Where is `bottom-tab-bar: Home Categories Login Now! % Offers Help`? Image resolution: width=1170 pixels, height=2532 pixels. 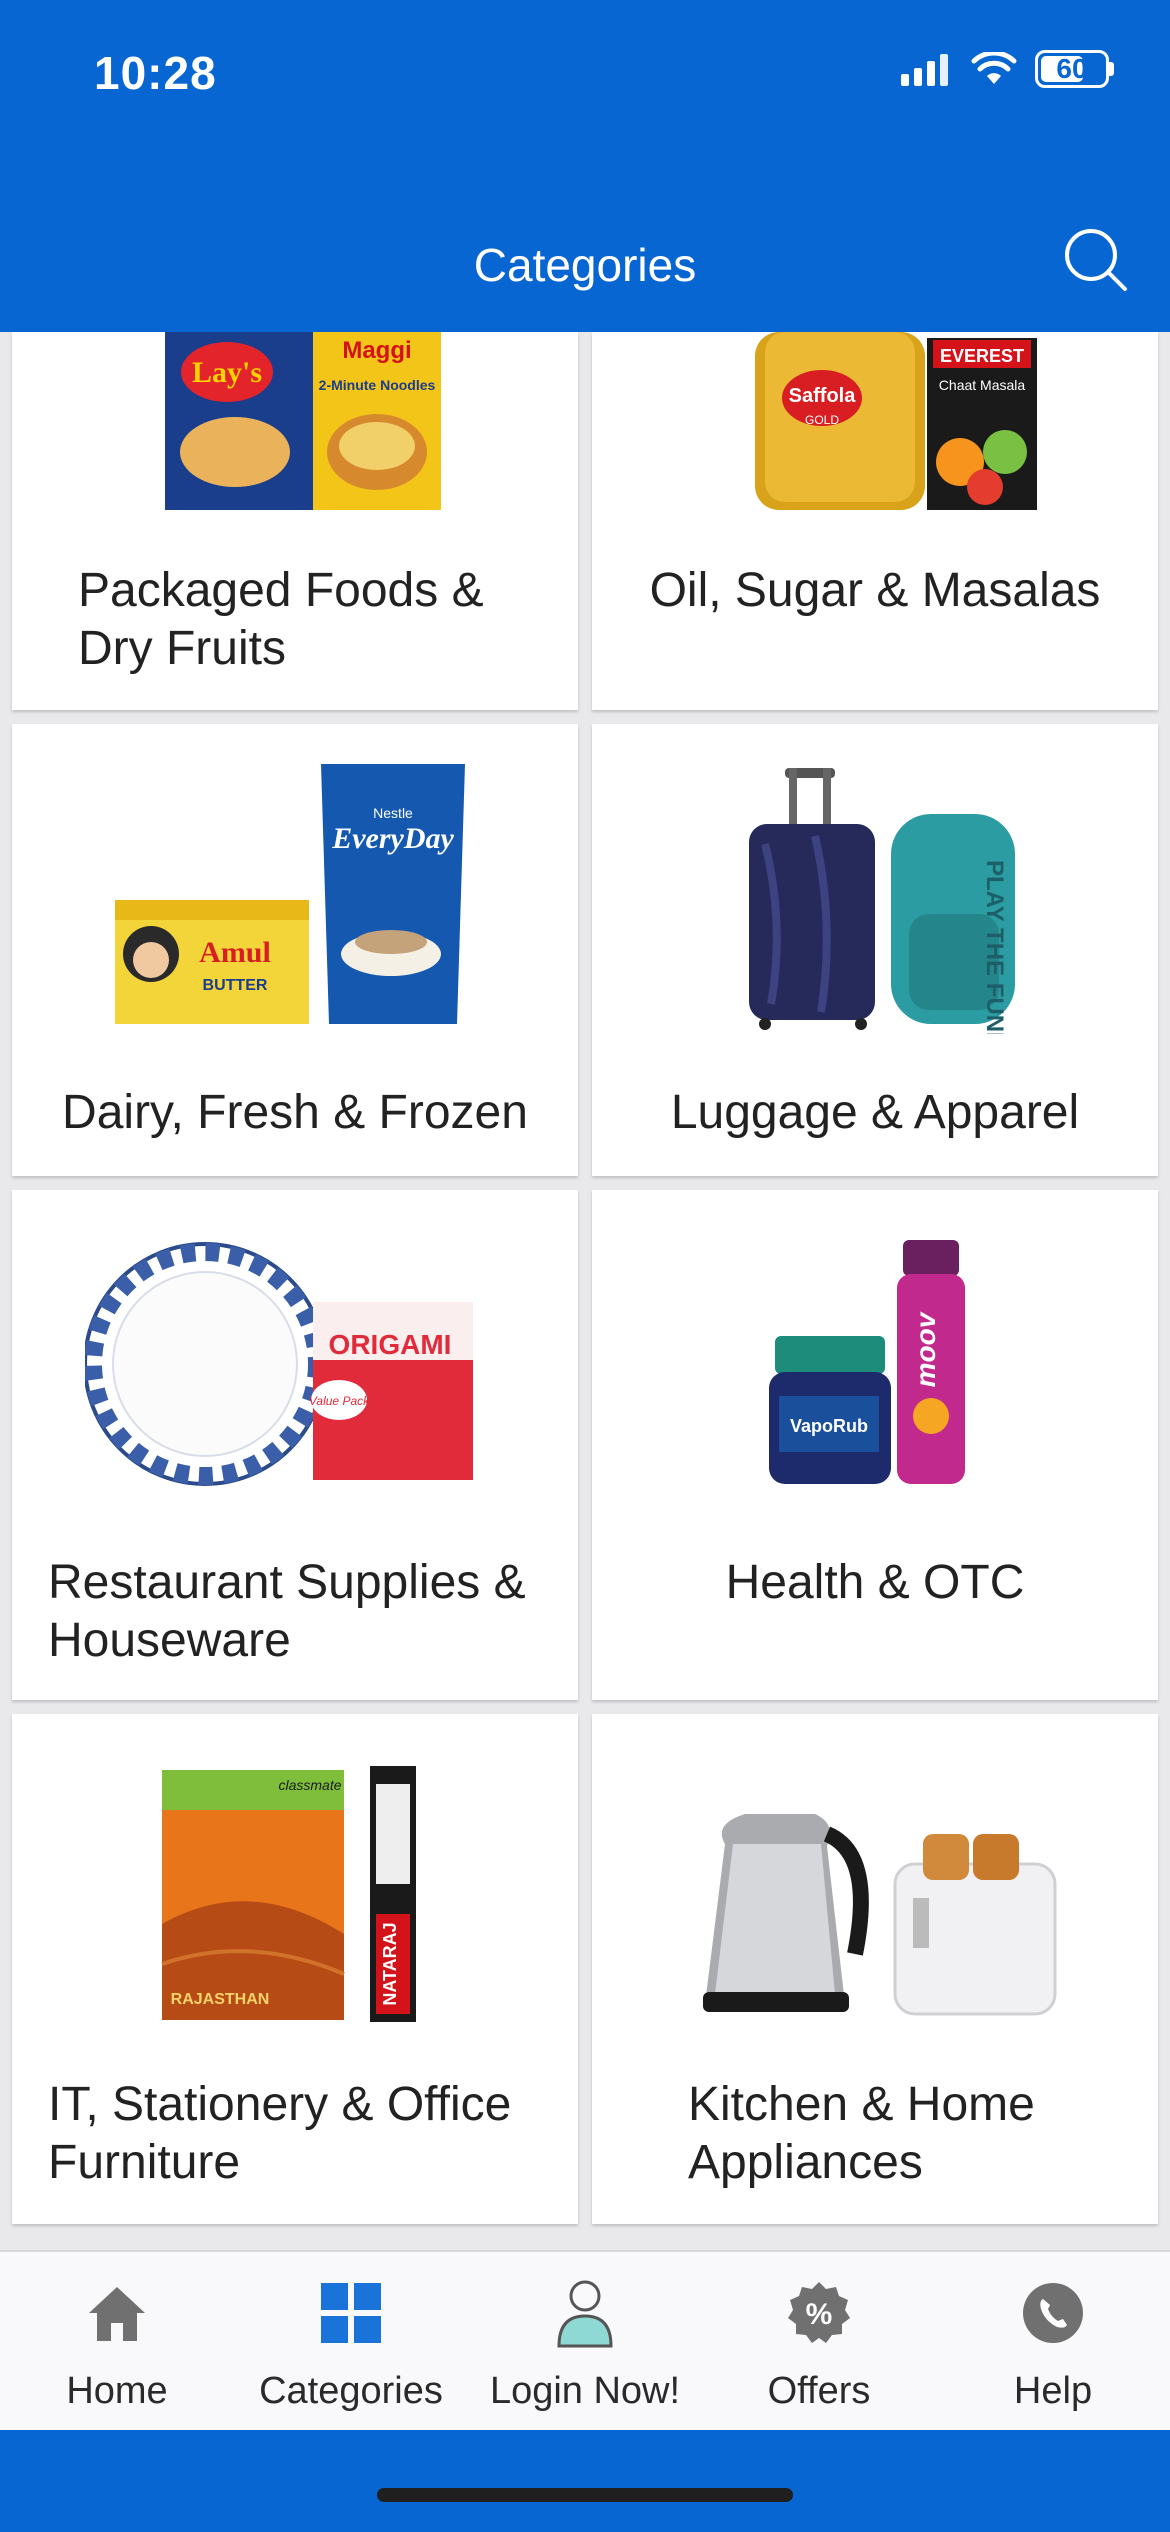 bottom-tab-bar: Home Categories Login Now! % Offers Help is located at coordinates (585, 2340).